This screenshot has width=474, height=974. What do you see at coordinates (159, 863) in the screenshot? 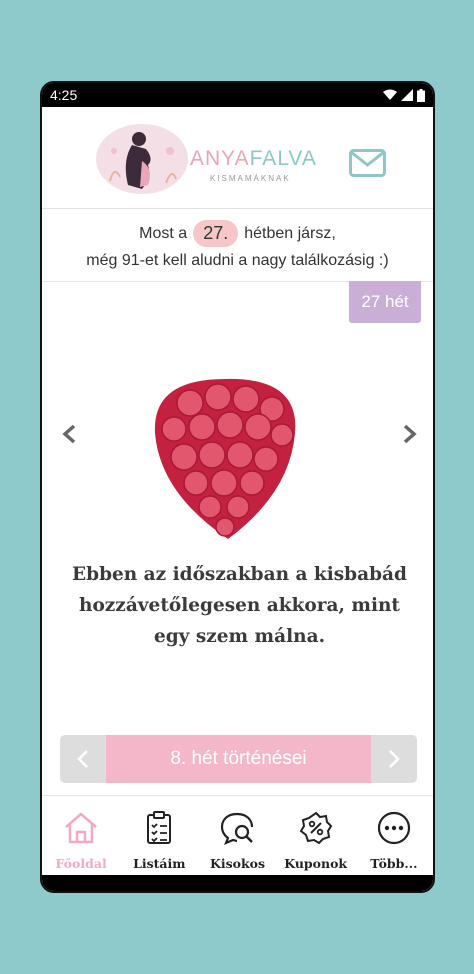
I see `tab-lists-label: Listáim` at bounding box center [159, 863].